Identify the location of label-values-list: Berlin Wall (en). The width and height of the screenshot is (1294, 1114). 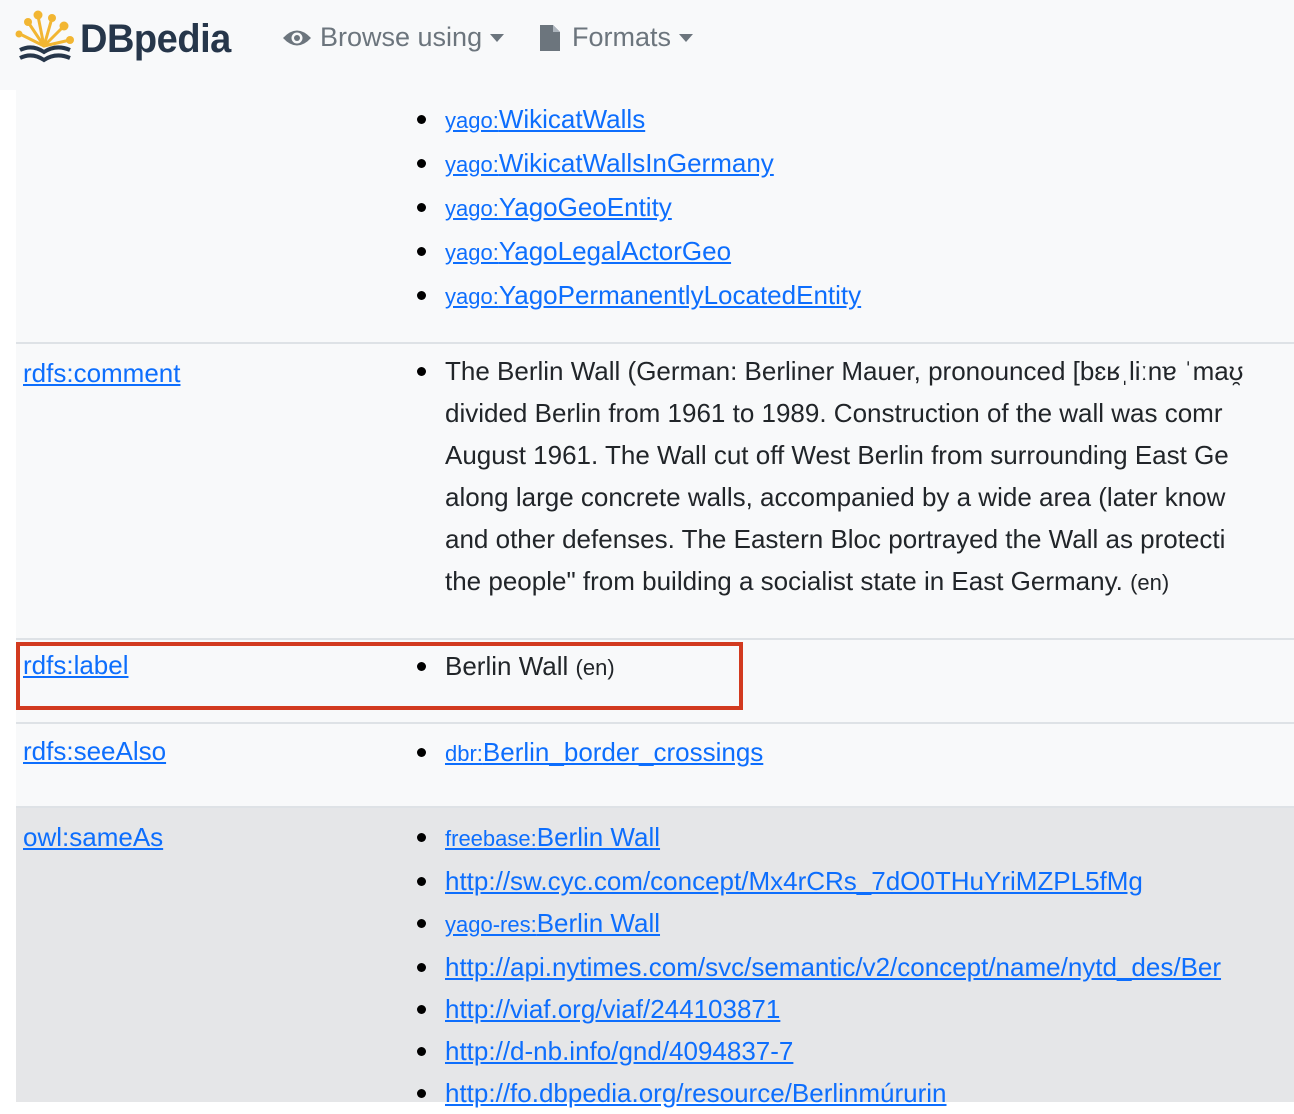
(514, 667).